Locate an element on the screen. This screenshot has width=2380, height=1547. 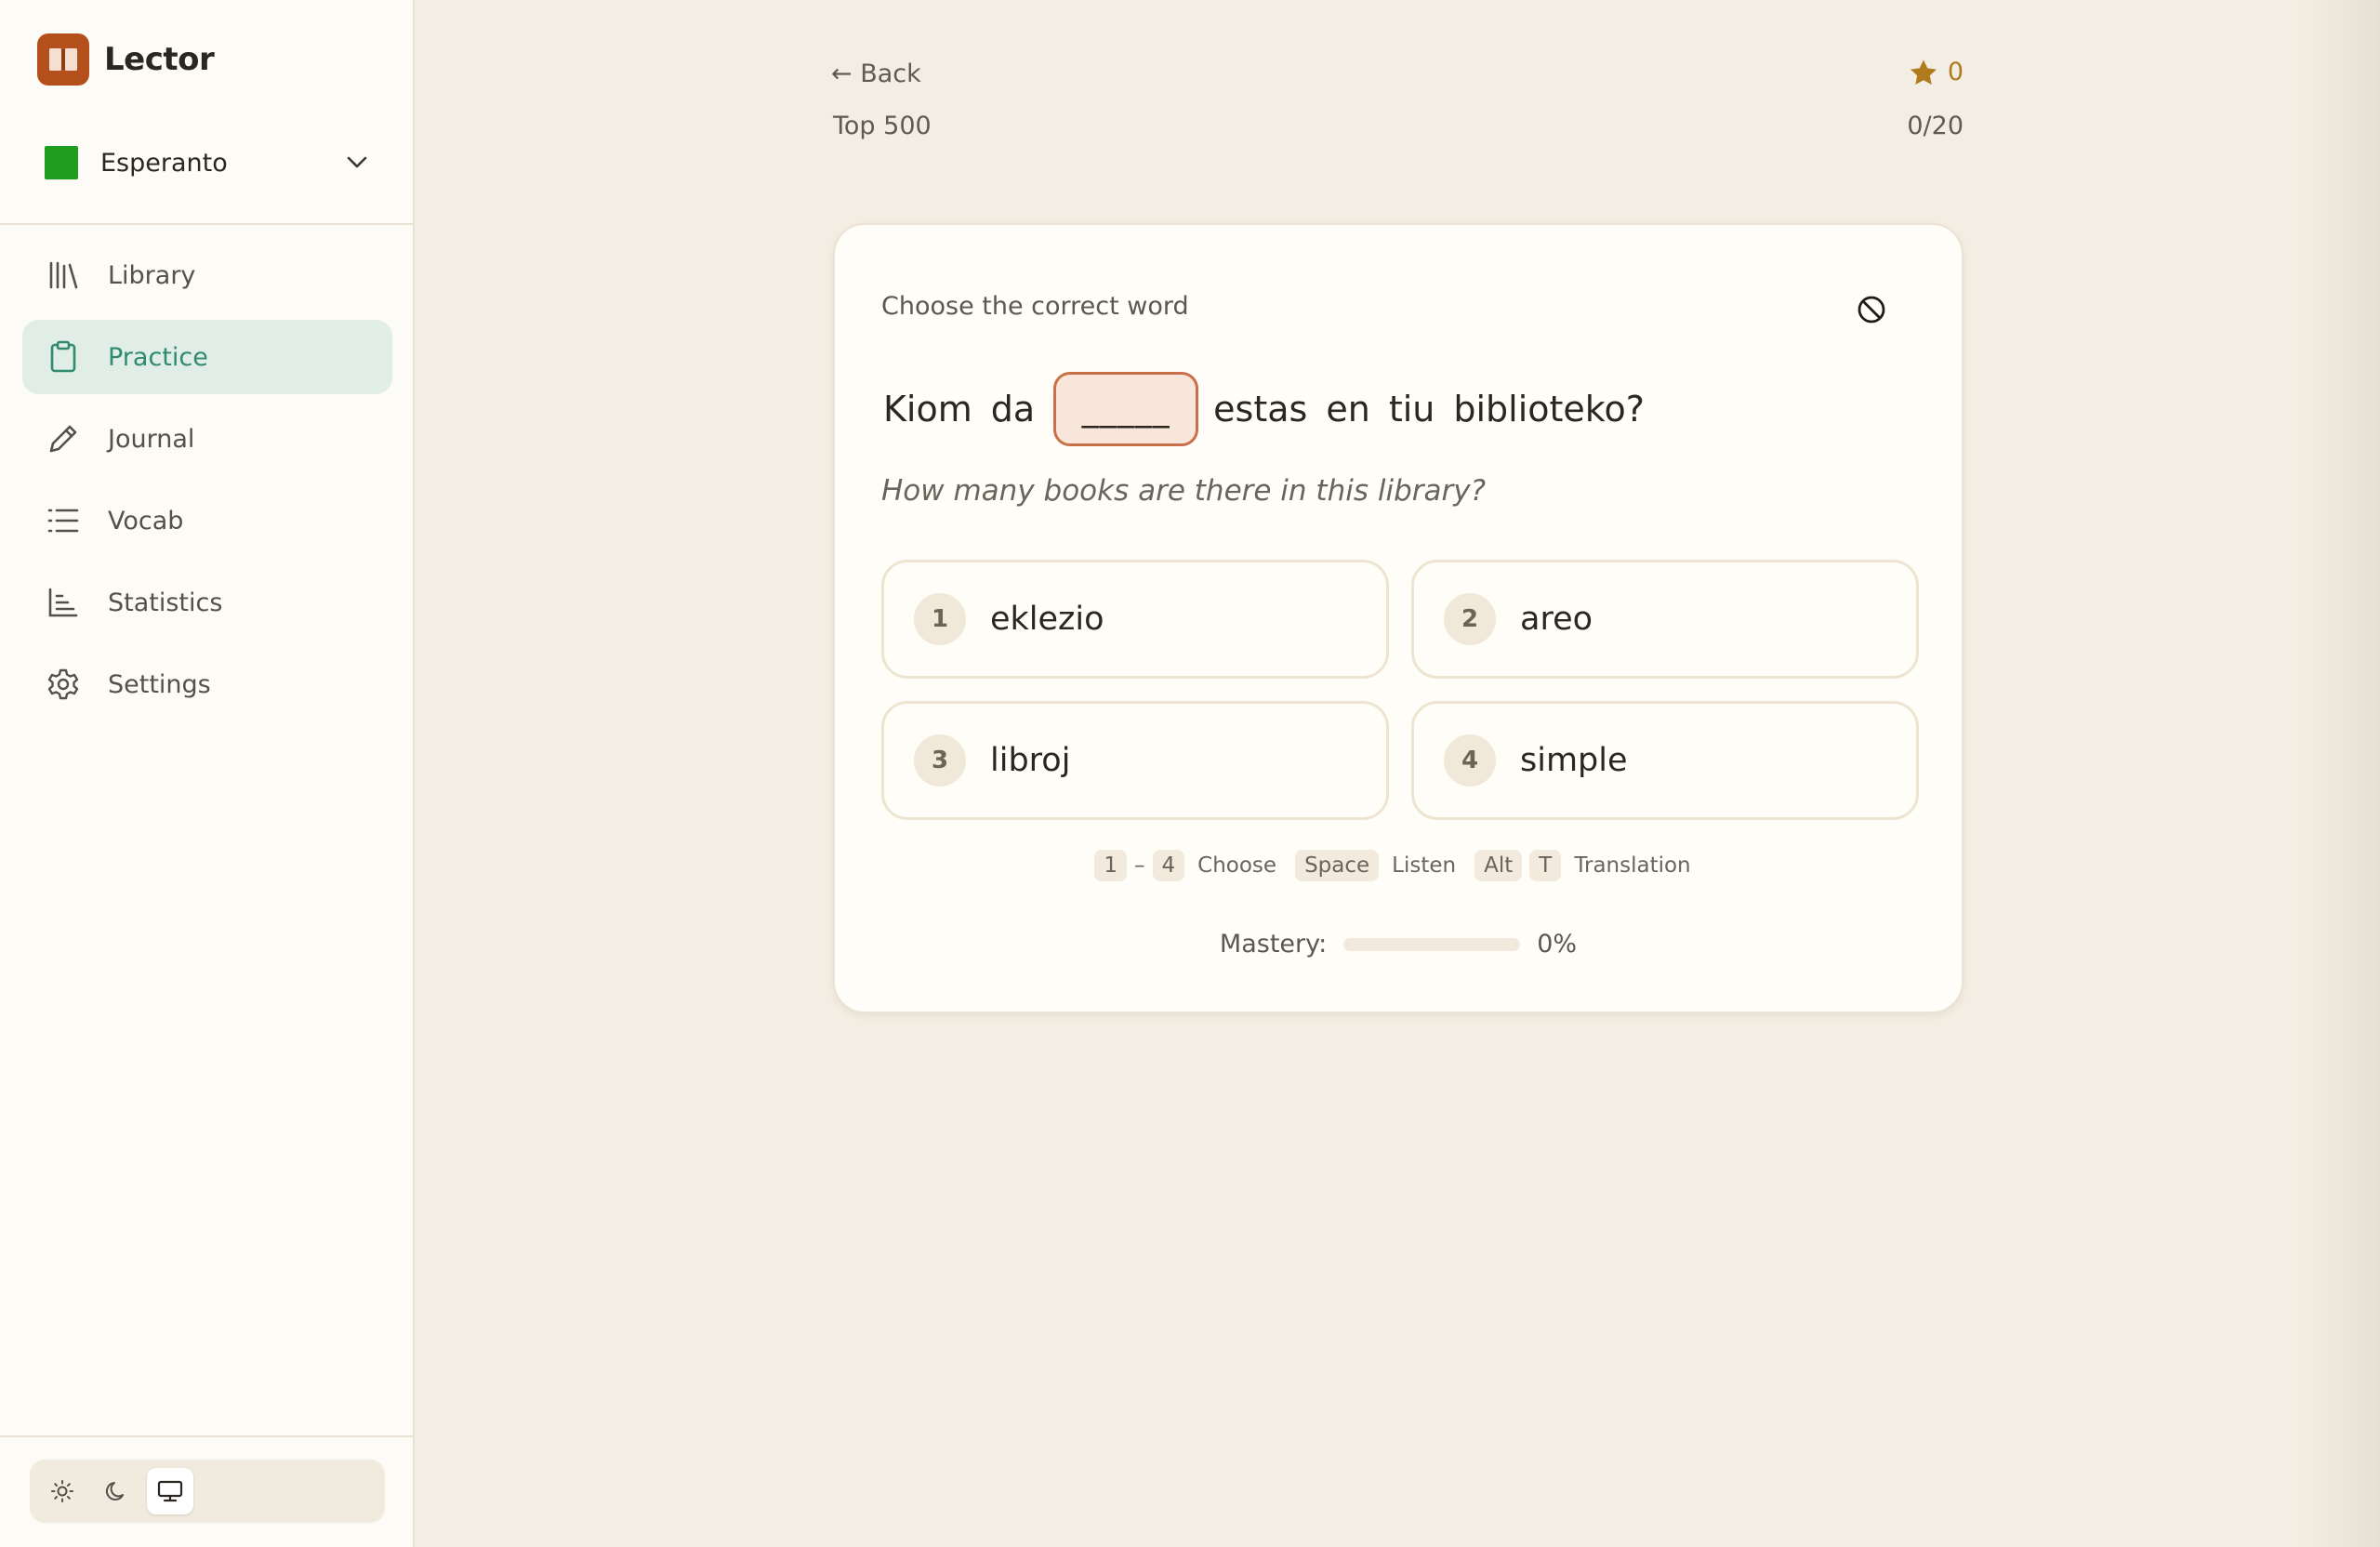
language-name: Esperanto is located at coordinates (164, 163).